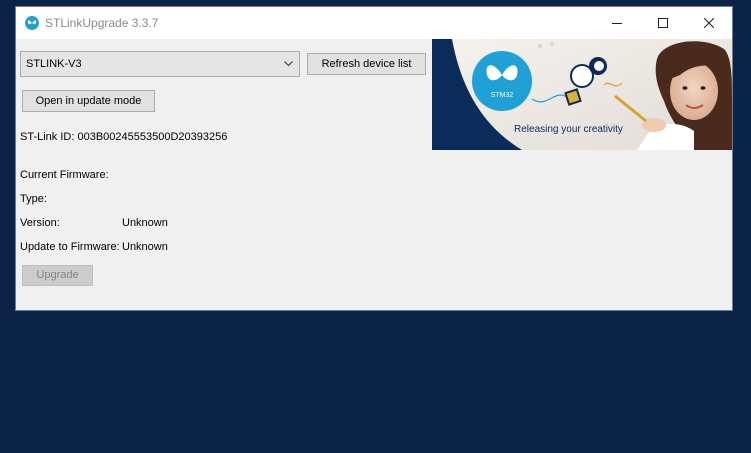  What do you see at coordinates (160, 64) in the screenshot?
I see `device-select: STLINK-V3` at bounding box center [160, 64].